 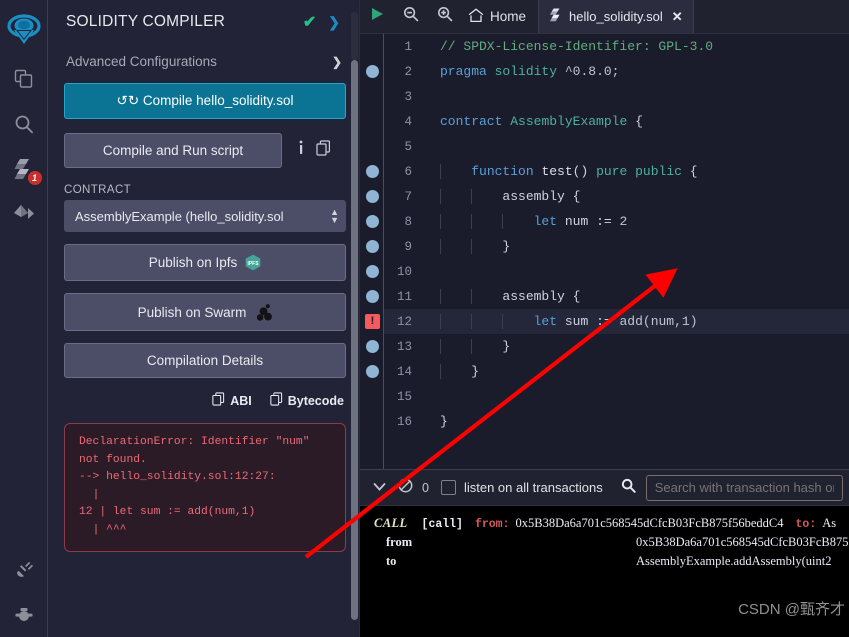 What do you see at coordinates (301, 150) in the screenshot?
I see `info-icon` at bounding box center [301, 150].